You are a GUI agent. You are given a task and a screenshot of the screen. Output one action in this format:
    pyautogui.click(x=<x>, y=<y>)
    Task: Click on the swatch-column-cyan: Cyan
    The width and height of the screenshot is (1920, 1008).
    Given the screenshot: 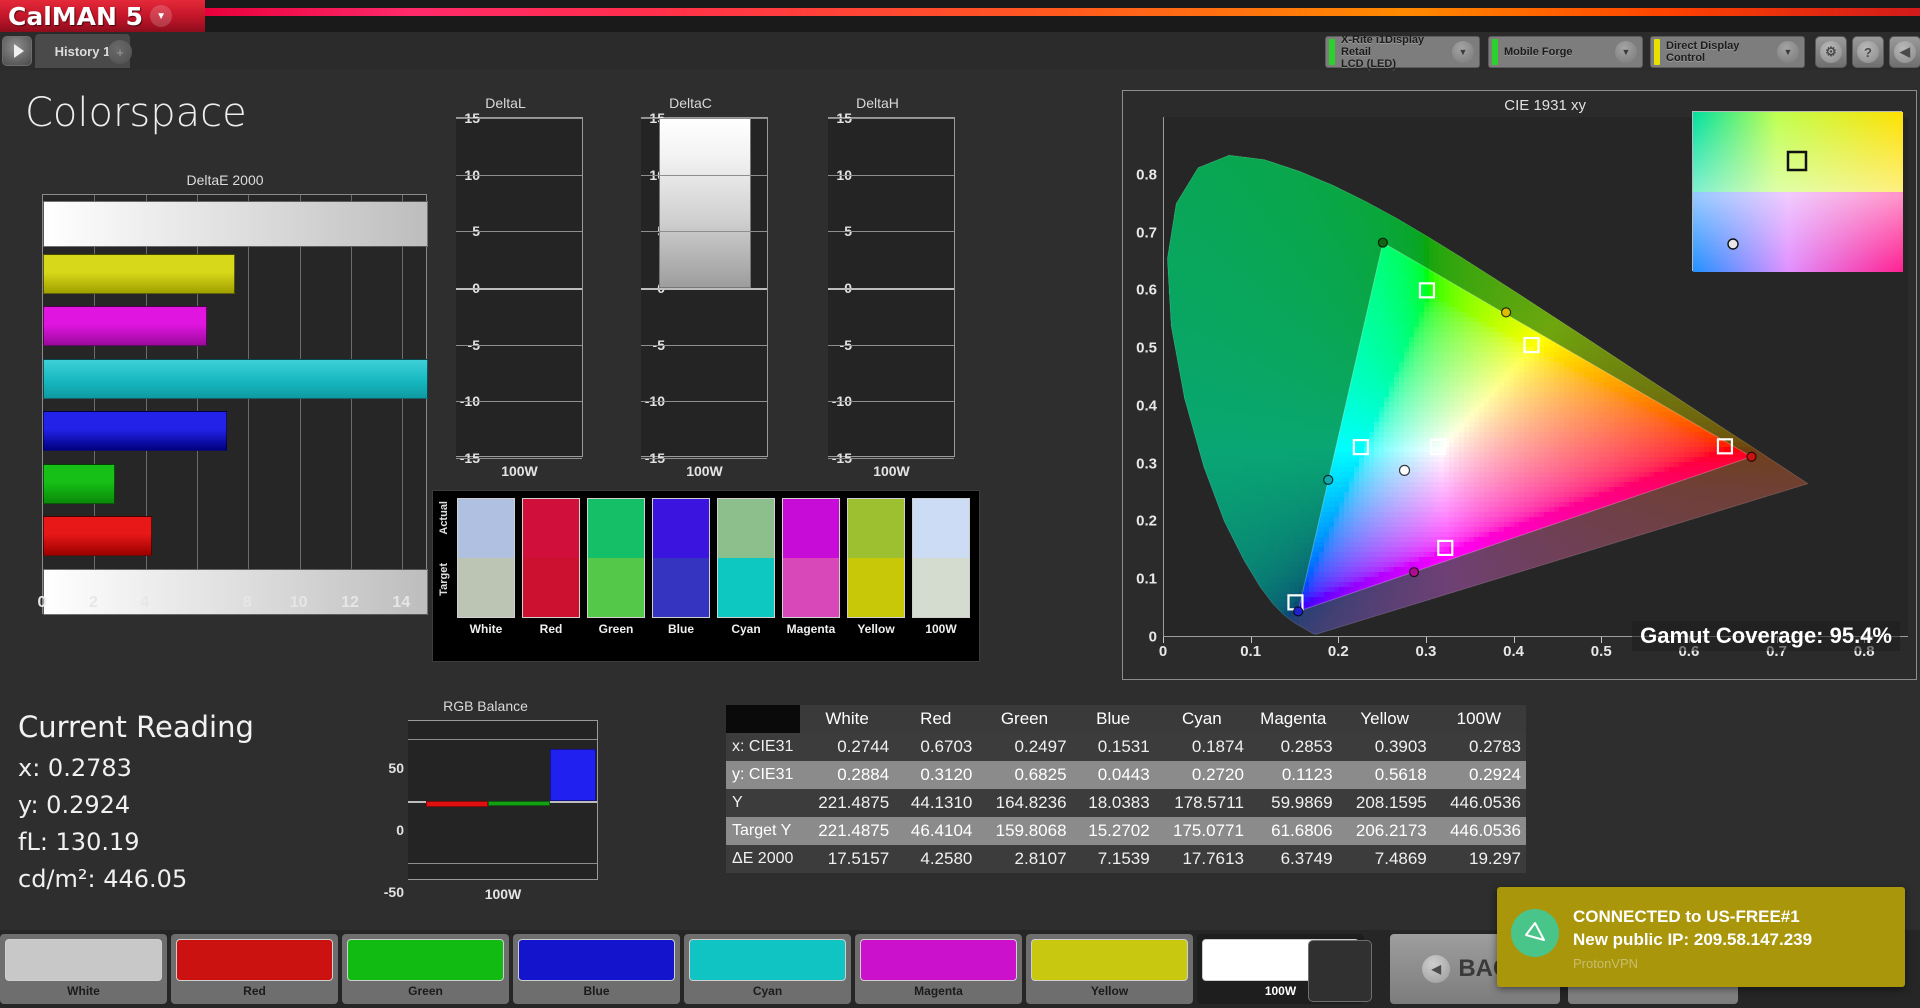 What is the action you would take?
    pyautogui.click(x=746, y=567)
    